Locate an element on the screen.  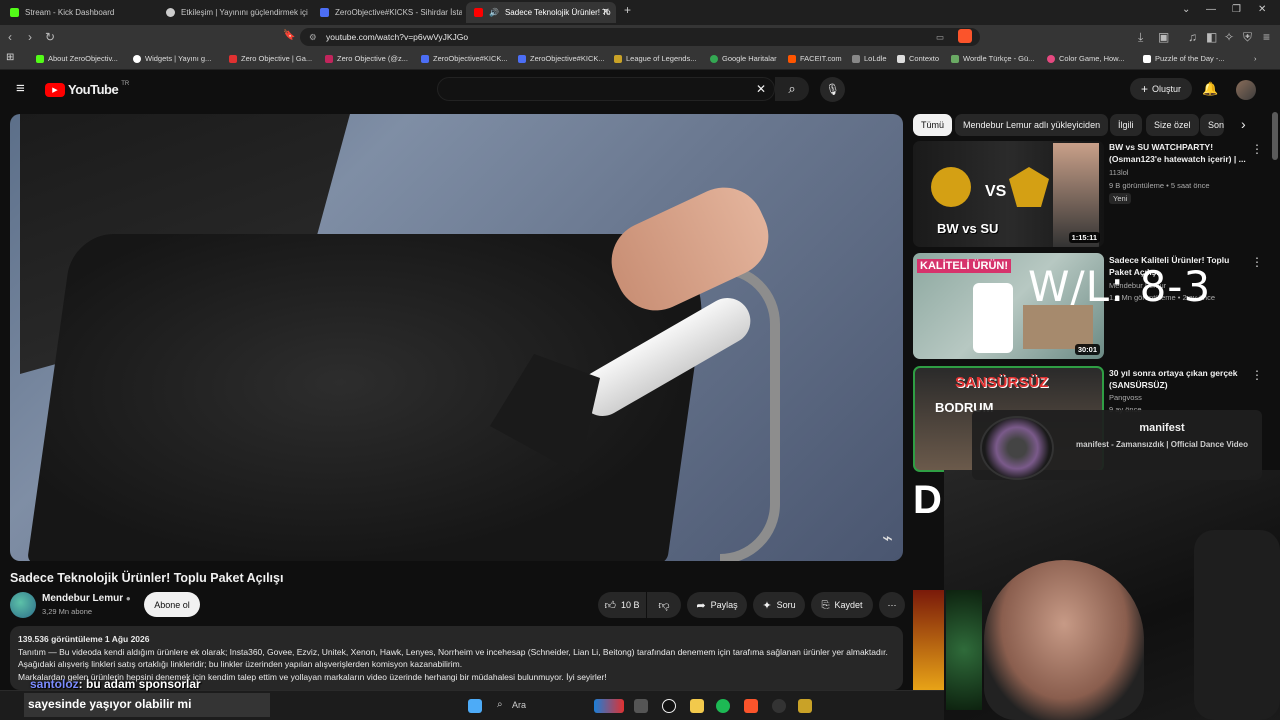
like-count: 10 B is located at coordinates (630, 605).